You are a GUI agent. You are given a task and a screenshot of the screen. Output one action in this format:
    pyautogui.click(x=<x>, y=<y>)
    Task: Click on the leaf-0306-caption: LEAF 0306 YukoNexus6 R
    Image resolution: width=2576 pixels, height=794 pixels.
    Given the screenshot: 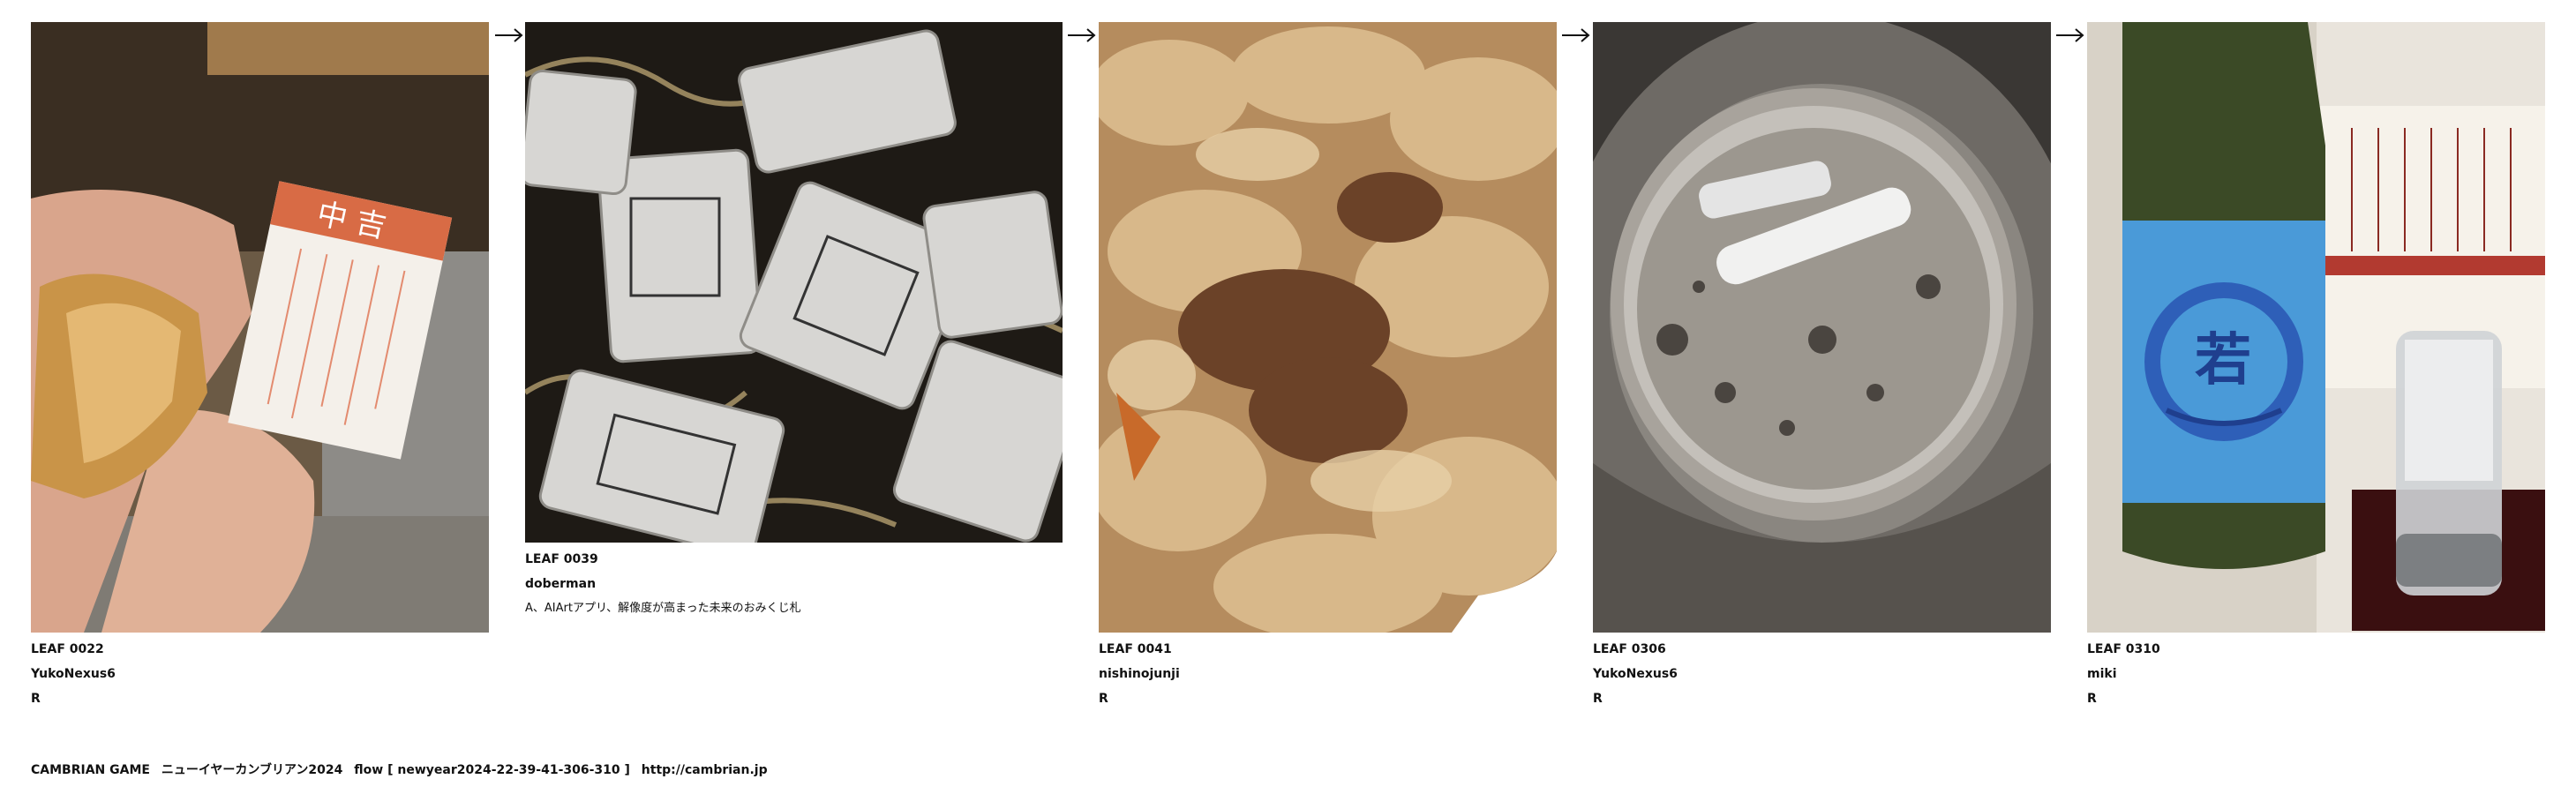 What is the action you would take?
    pyautogui.click(x=1635, y=674)
    